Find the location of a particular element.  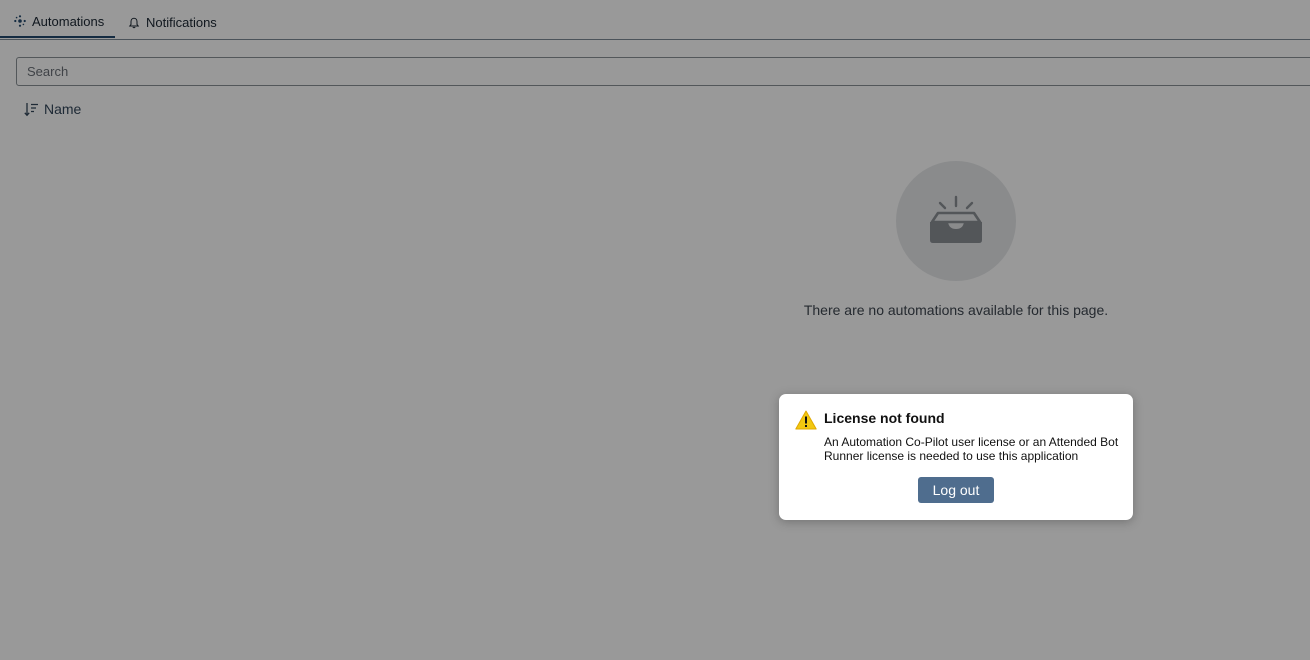

warning-icon is located at coordinates (806, 420).